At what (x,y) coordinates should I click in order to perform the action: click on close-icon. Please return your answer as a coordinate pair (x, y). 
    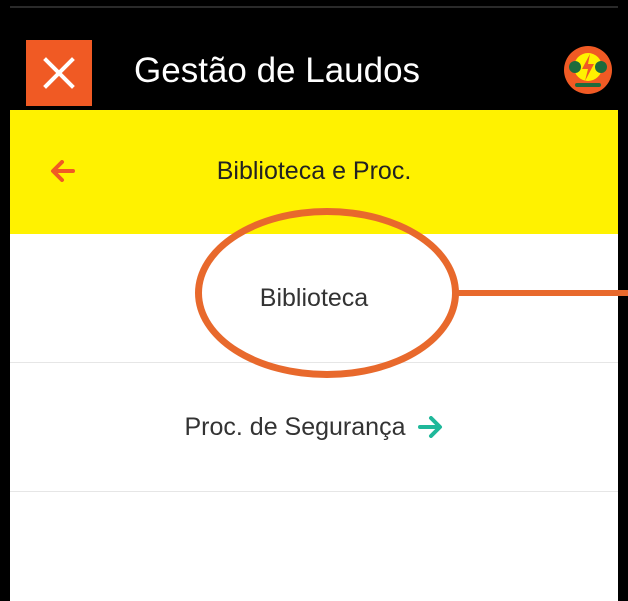
    Looking at the image, I should click on (59, 73).